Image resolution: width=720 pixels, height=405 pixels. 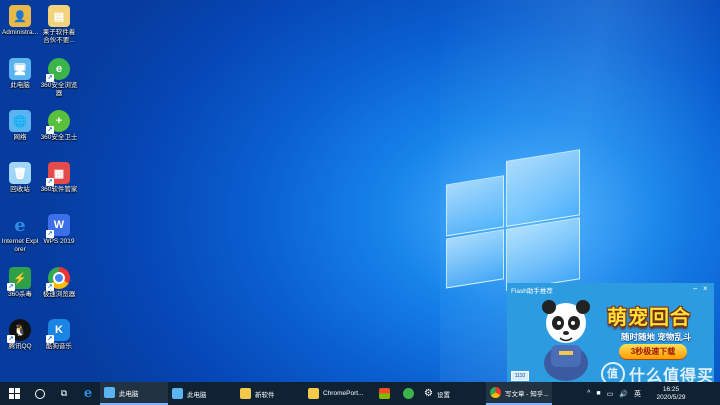 I want to click on desktop-icon-360-antivirus: ⚡ ↗ 360杀毒, so click(x=20, y=283).